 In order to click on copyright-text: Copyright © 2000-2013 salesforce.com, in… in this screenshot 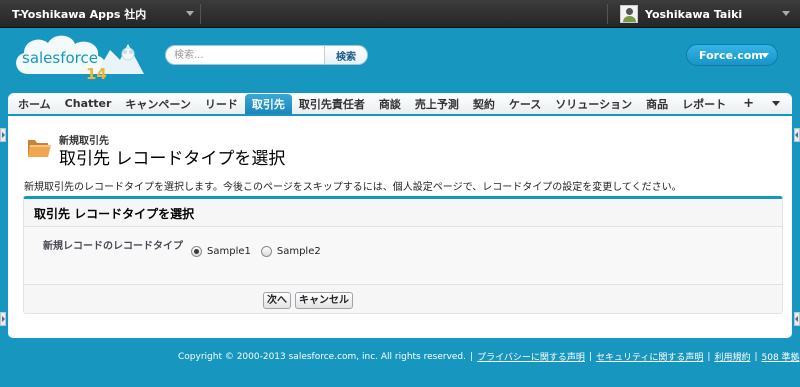, I will do `click(322, 356)`.